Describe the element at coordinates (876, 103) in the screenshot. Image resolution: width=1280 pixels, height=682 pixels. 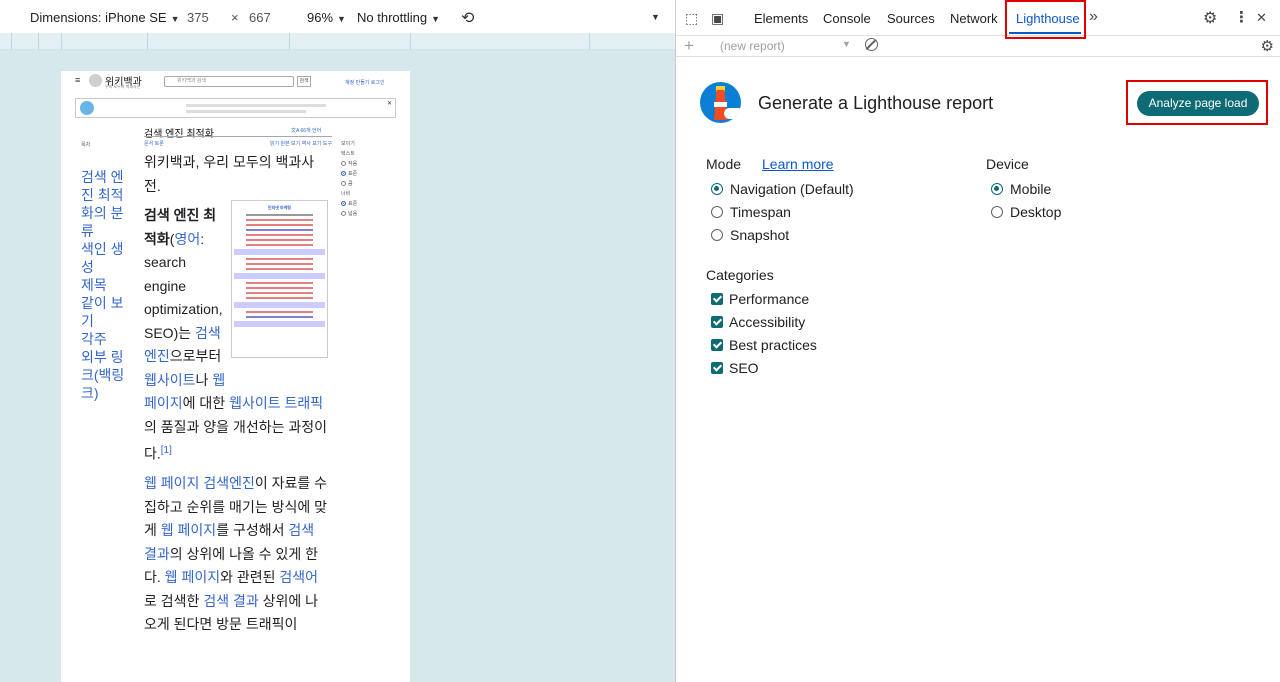
I see `lighthouse-title: Generate a Lighthouse report` at that location.